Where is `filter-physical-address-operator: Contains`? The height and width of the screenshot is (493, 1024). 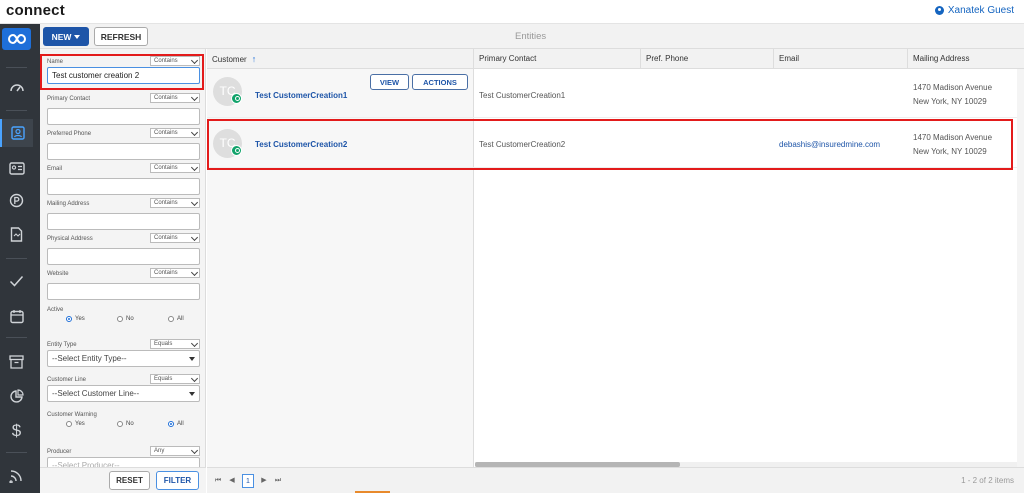
filter-physical-address-operator: Contains is located at coordinates (175, 238).